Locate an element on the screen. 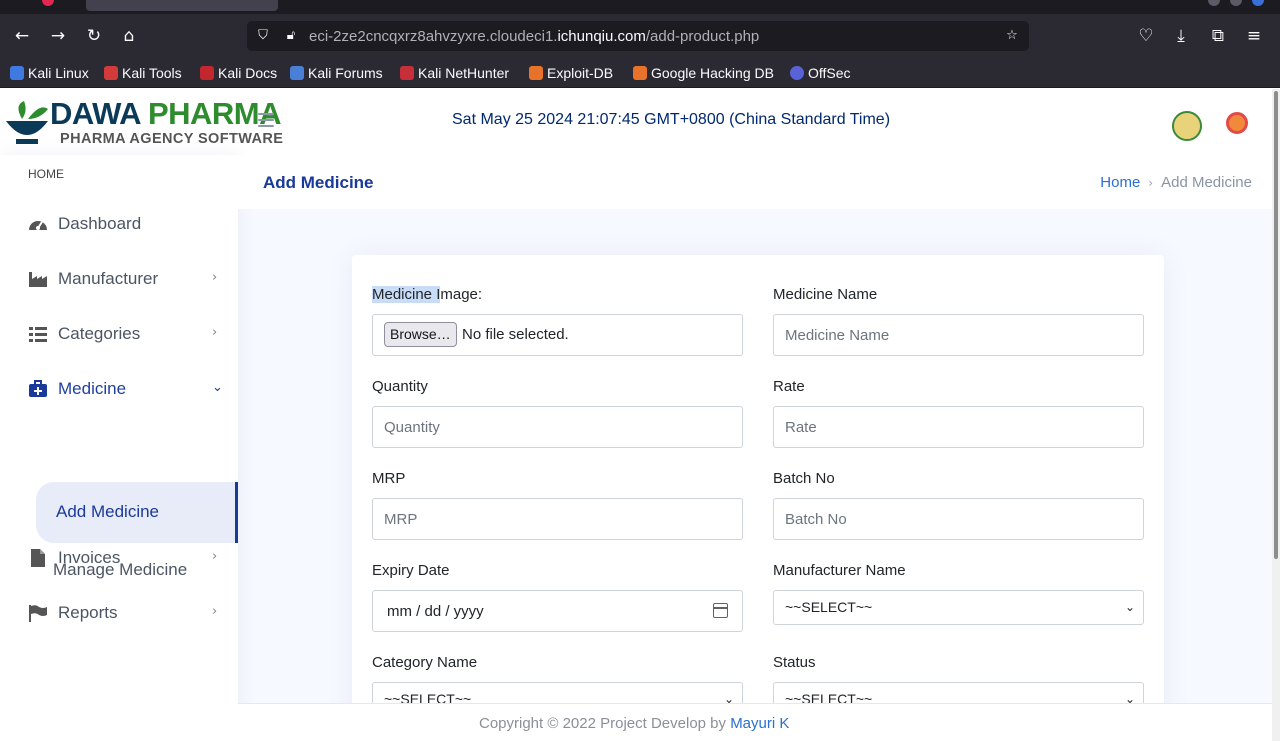 This screenshot has width=1280, height=741. extensions-icon: ⧉ is located at coordinates (1218, 36).